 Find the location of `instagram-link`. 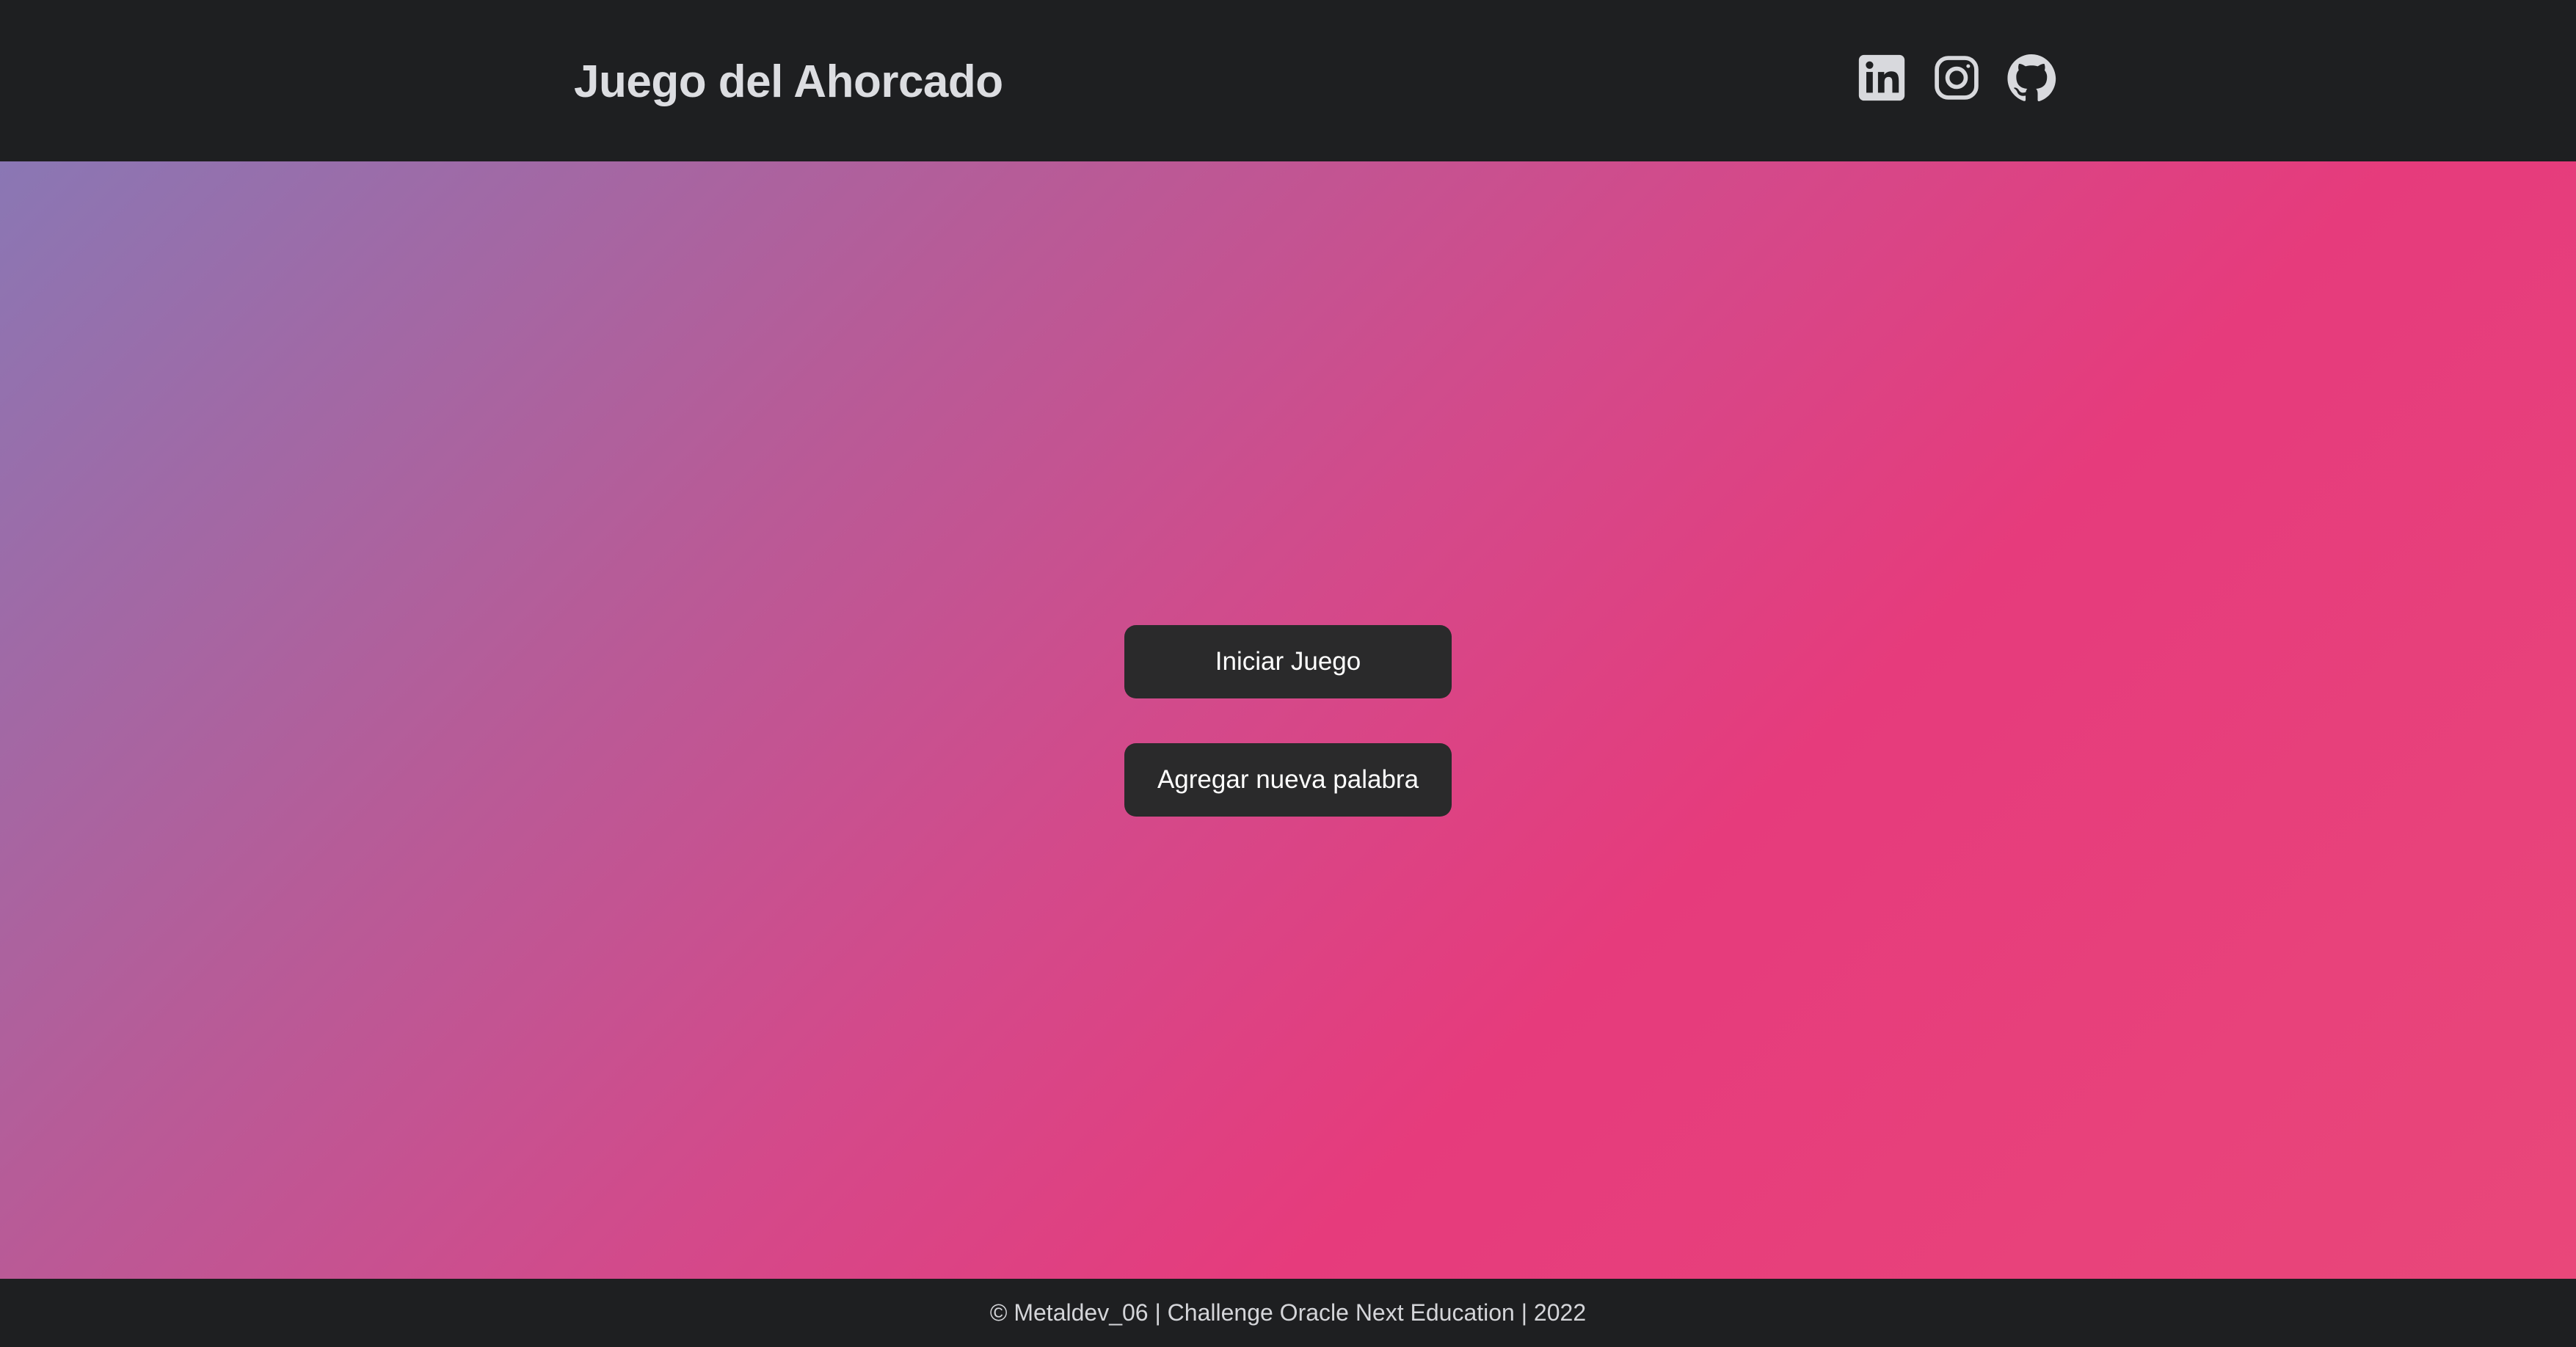

instagram-link is located at coordinates (1957, 77).